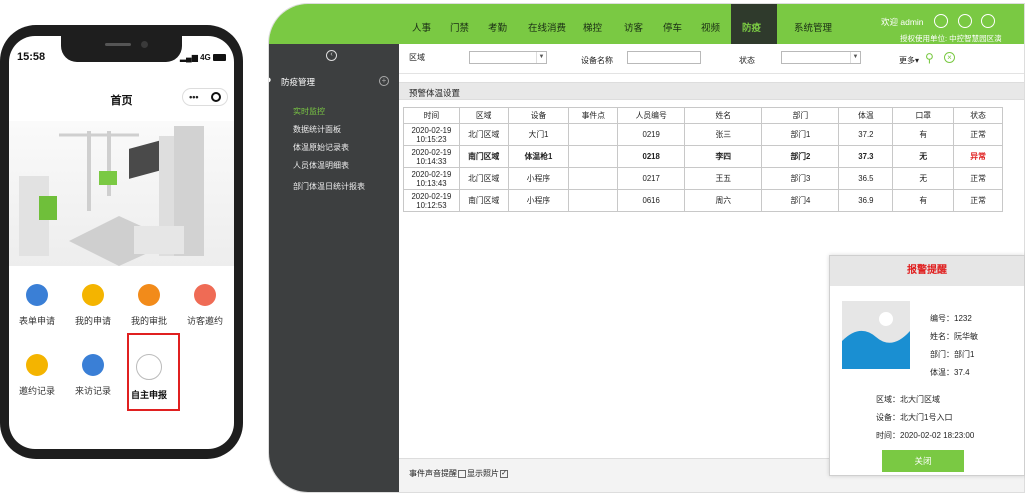 This screenshot has height=496, width=1025. I want to click on app-grid-row-2: 邀约记录 来访记录 自主申报, so click(121, 377).